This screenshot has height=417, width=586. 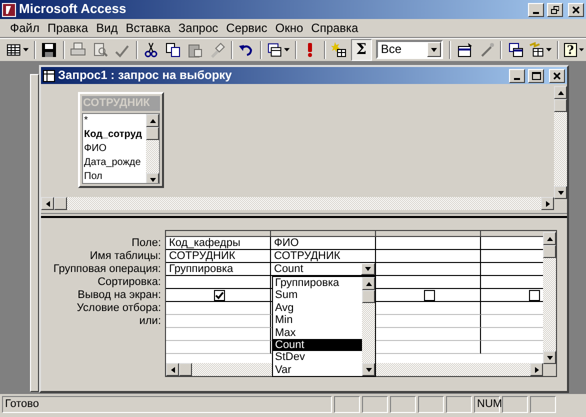 I want to click on dropdown-item: Sum, so click(x=317, y=295).